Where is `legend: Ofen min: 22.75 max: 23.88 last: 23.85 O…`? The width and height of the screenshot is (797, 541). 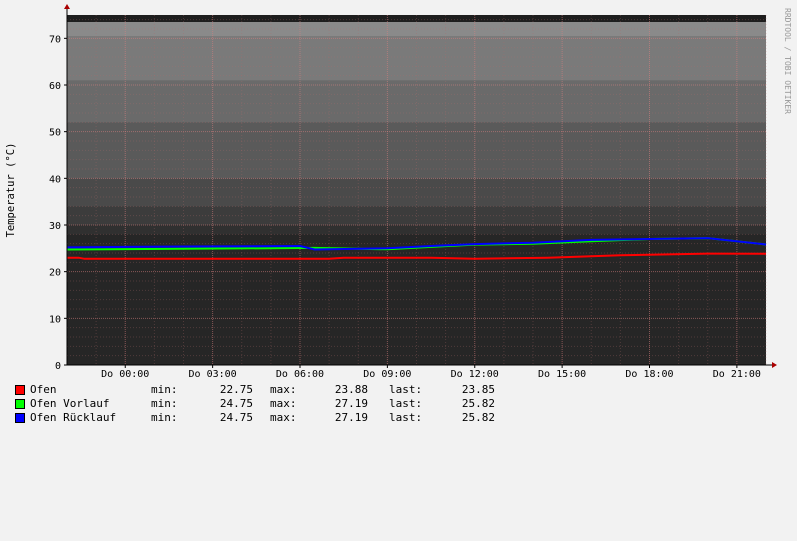
legend: Ofen min: 22.75 max: 23.88 last: 23.85 O… is located at coordinates (255, 404).